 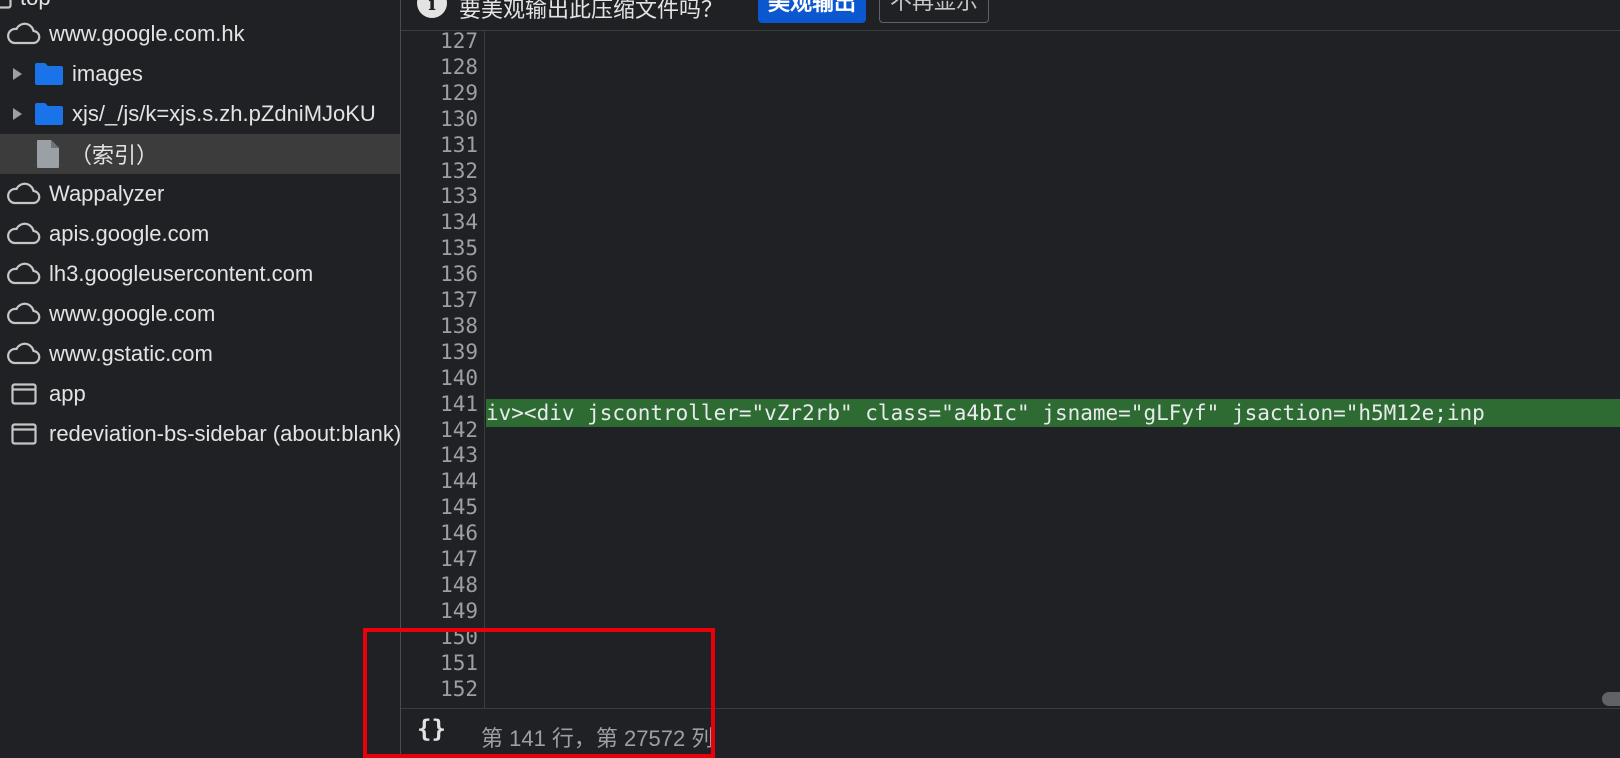 I want to click on line-number: 143, so click(x=439, y=455).